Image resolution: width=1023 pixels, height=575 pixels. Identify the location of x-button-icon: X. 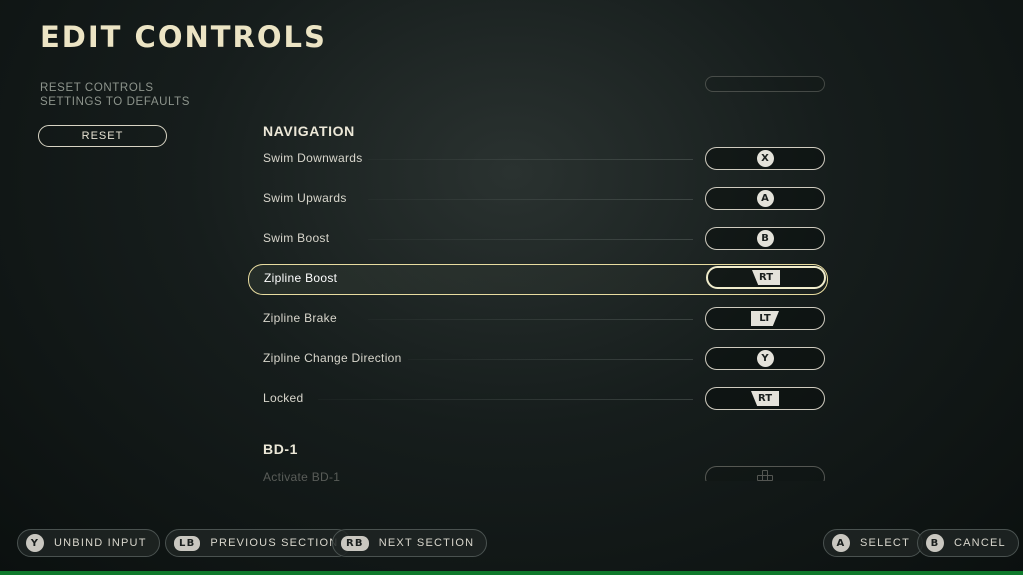
(765, 158).